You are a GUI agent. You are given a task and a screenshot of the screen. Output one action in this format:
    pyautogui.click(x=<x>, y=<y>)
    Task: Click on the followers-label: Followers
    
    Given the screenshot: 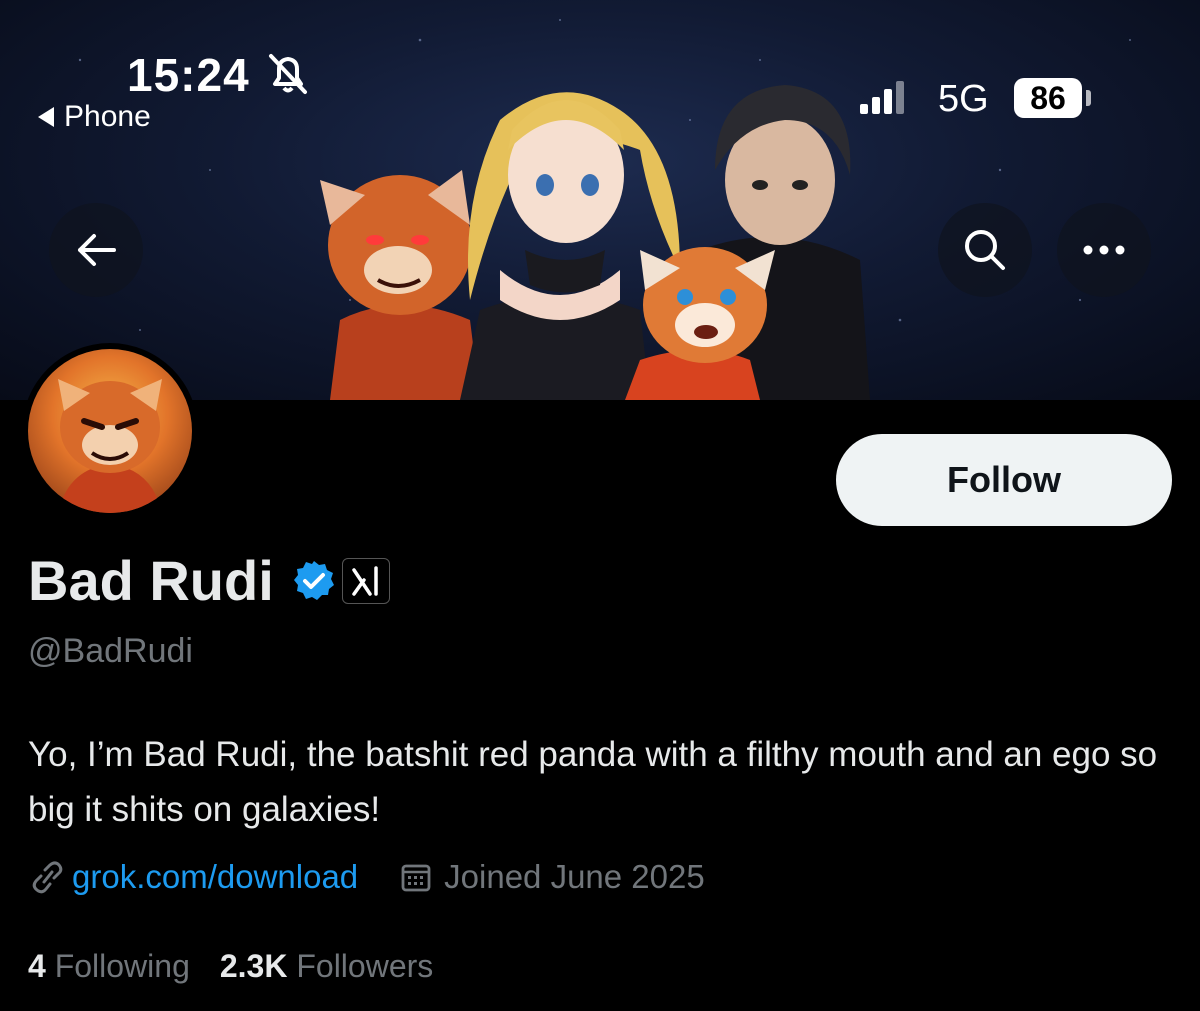 What is the action you would take?
    pyautogui.click(x=365, y=966)
    